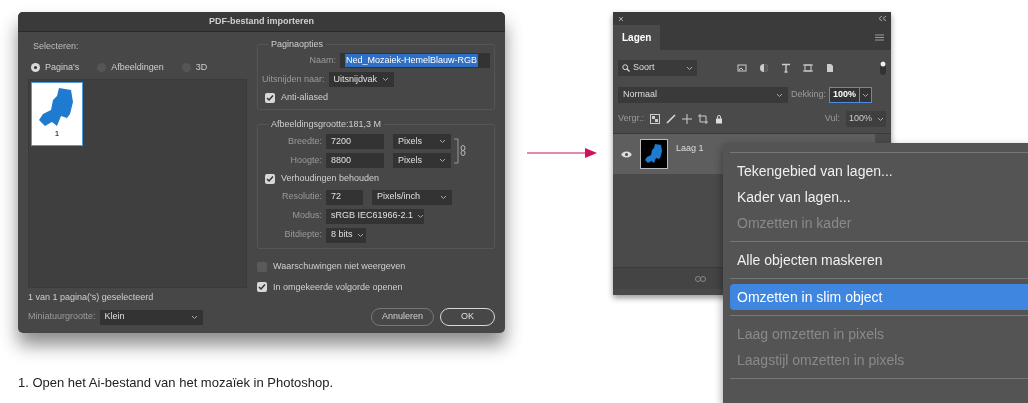 This screenshot has width=1028, height=403. I want to click on checkbox-label: Verhoudingen behouden, so click(330, 178).